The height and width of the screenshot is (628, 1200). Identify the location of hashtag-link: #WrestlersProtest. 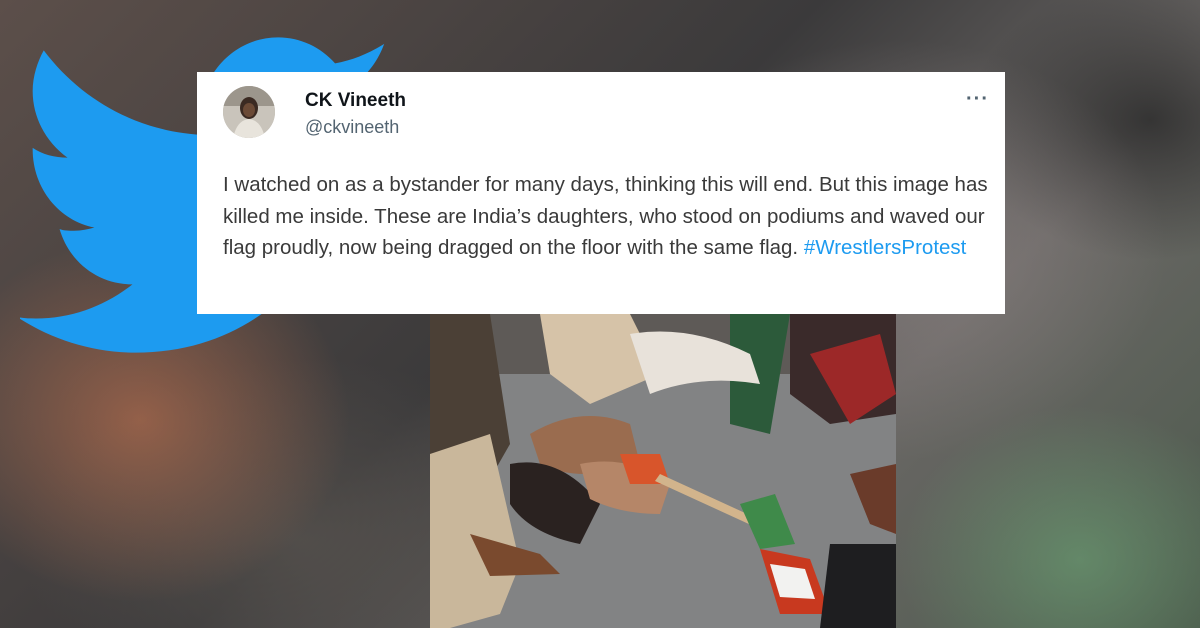
(885, 247).